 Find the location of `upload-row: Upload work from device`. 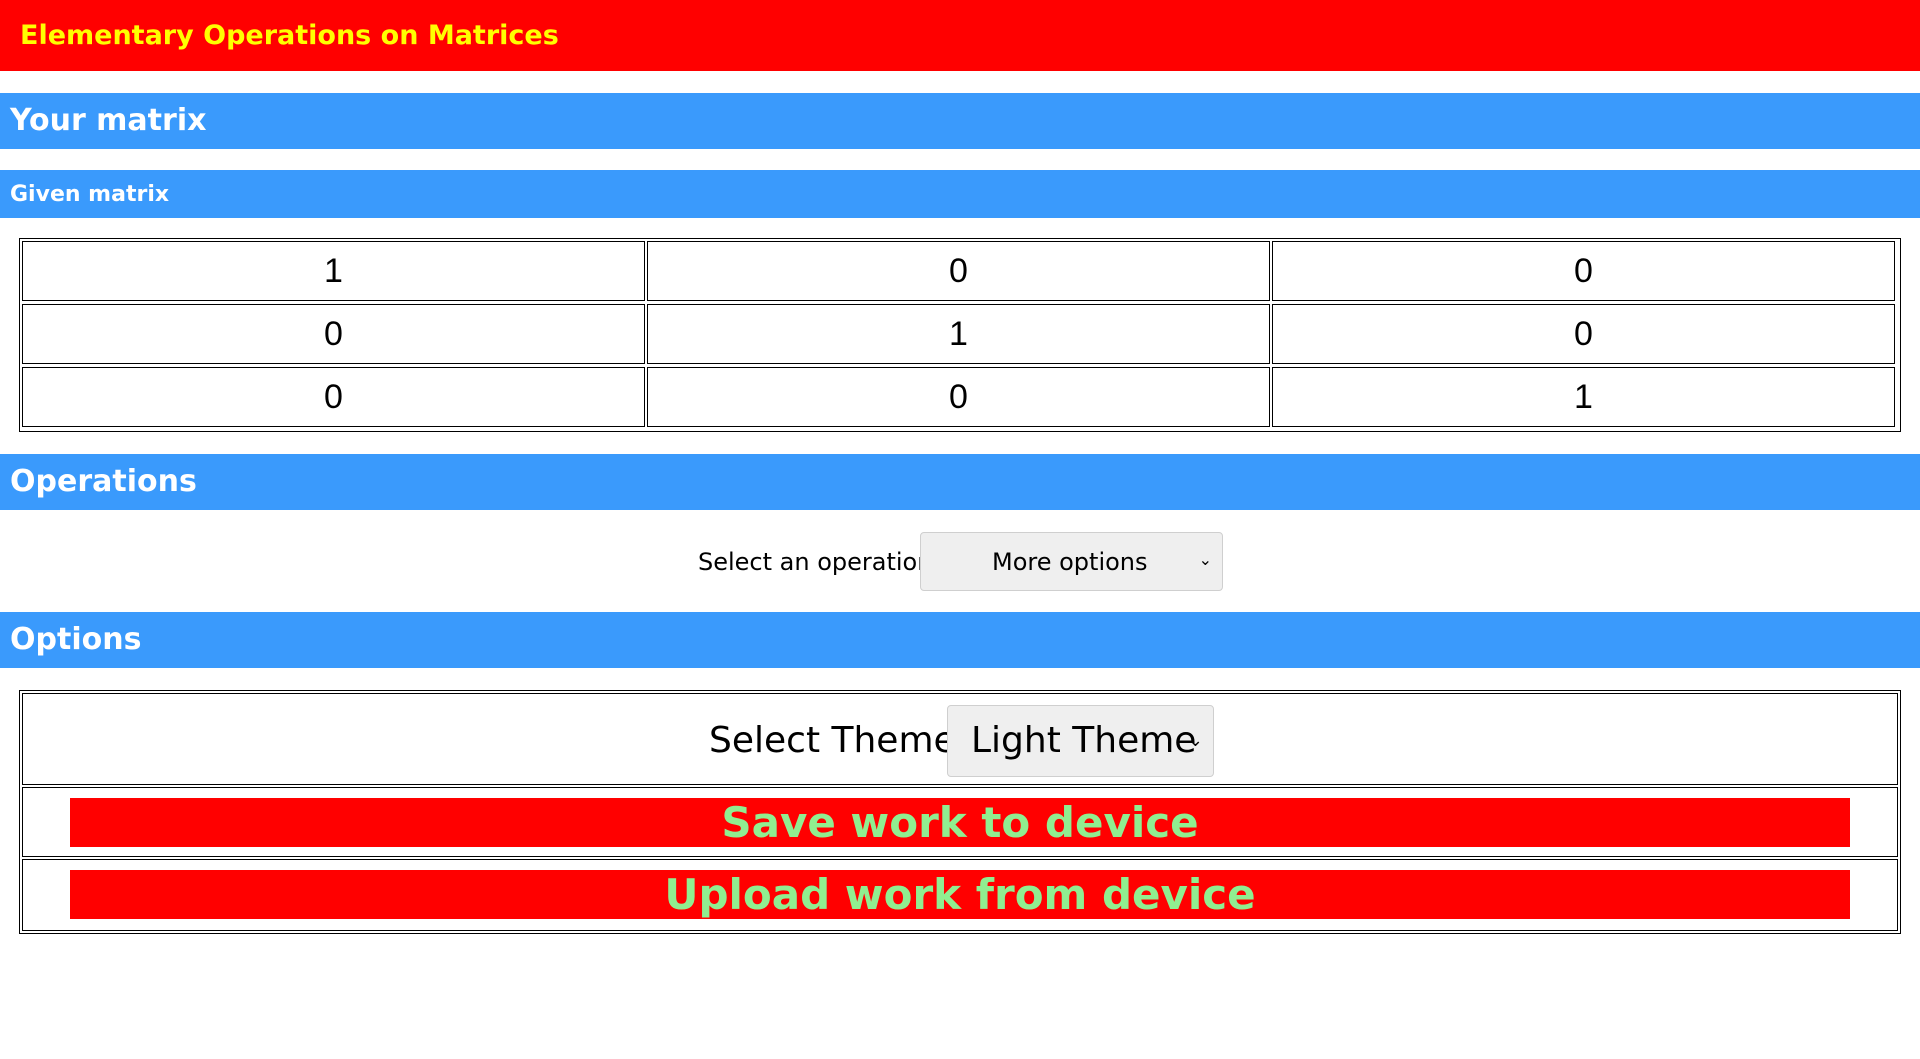

upload-row: Upload work from device is located at coordinates (960, 895).